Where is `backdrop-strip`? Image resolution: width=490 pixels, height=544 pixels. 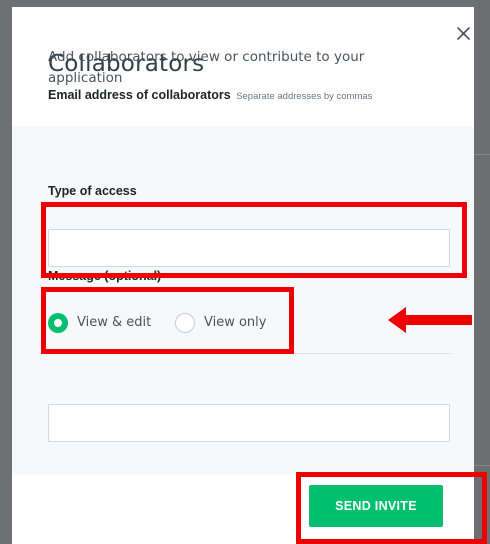 backdrop-strip is located at coordinates (482, 272).